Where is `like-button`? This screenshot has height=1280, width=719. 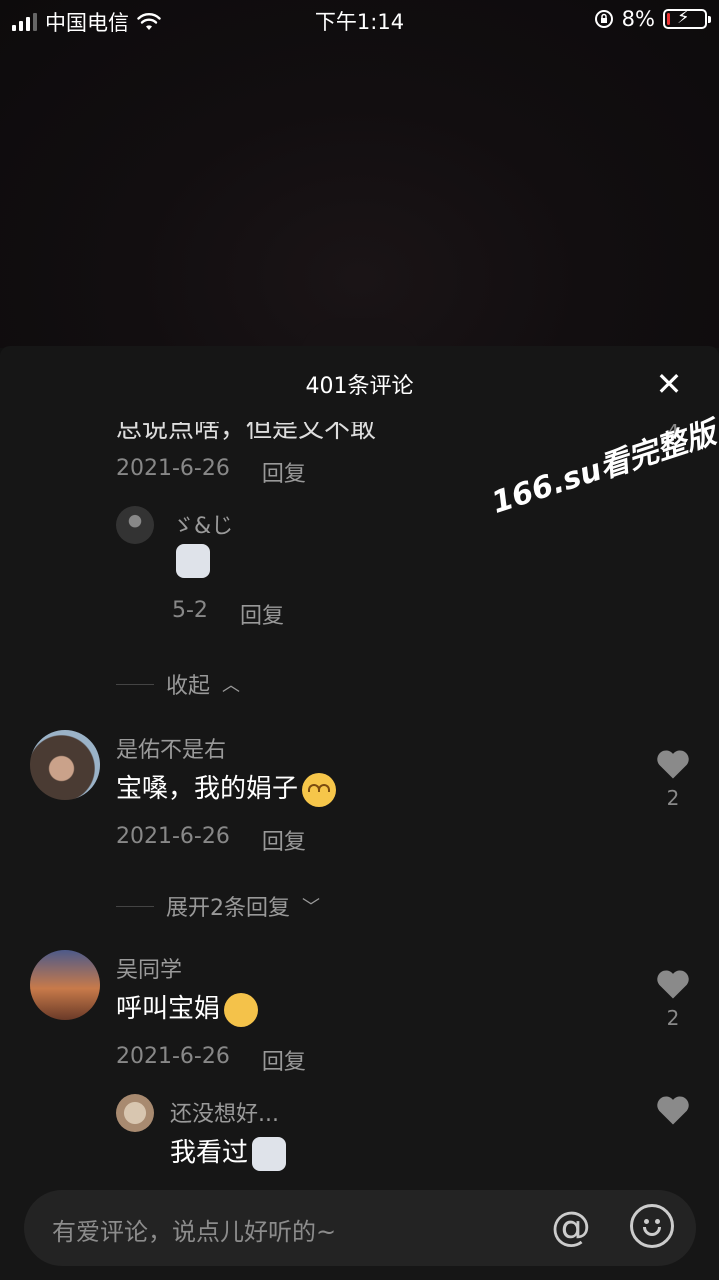 like-button is located at coordinates (673, 1110).